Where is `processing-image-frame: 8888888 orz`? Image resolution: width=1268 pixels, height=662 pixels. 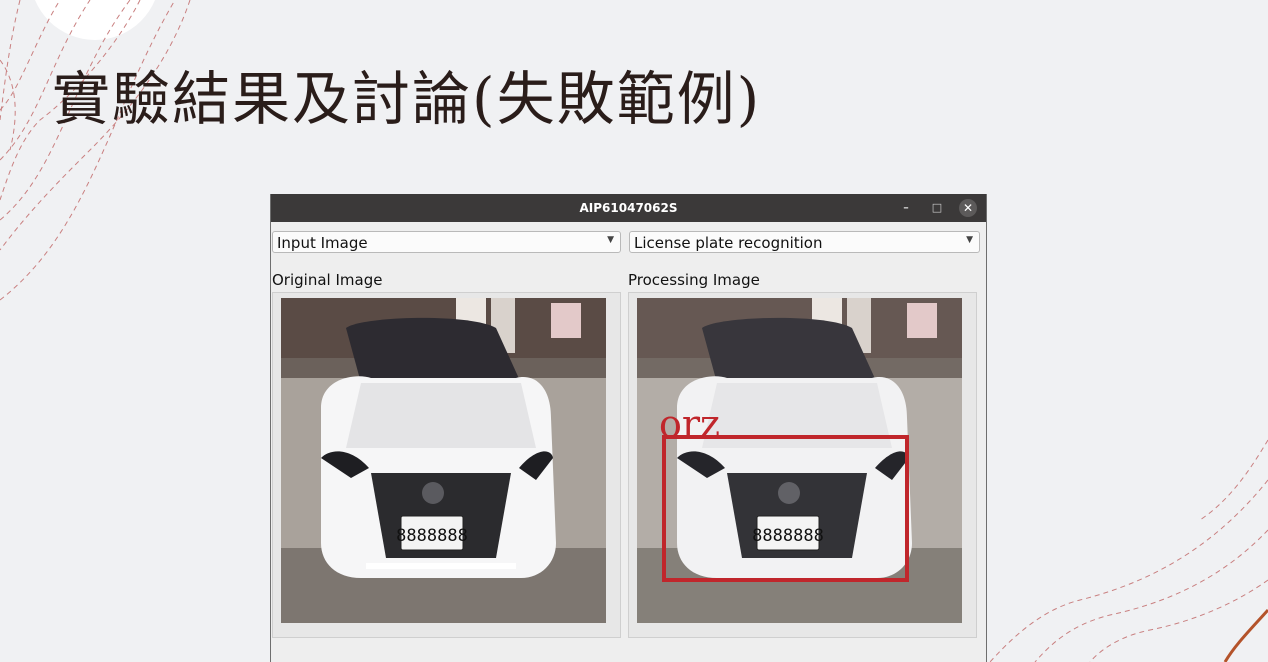
processing-image-frame: 8888888 orz is located at coordinates (802, 465).